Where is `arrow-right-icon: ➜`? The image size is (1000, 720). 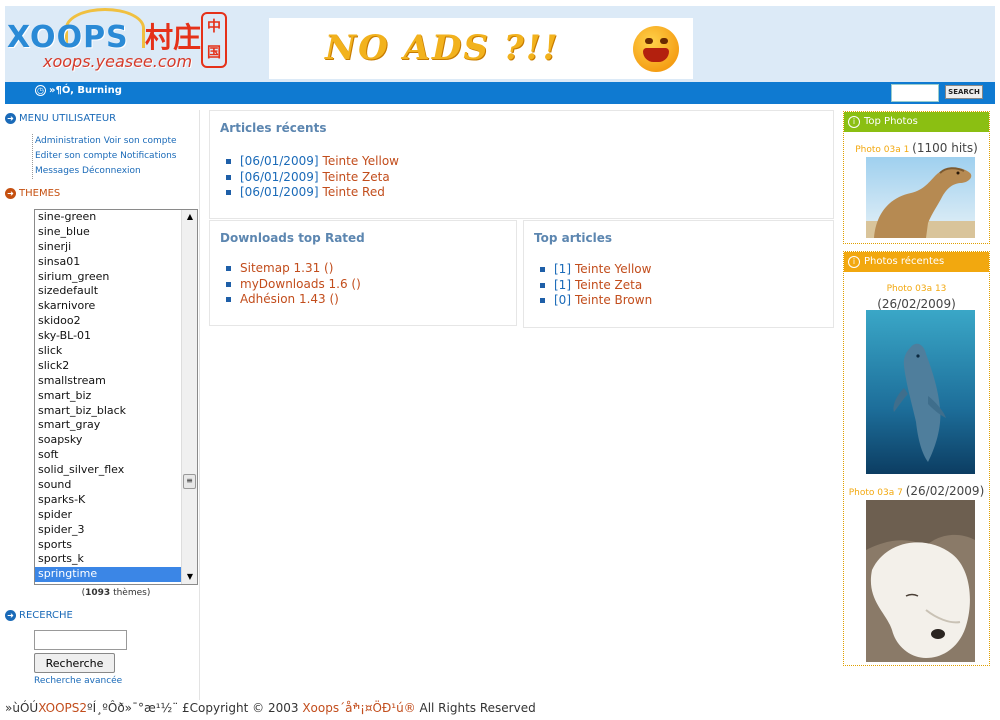
arrow-right-icon: ➜ is located at coordinates (10, 118).